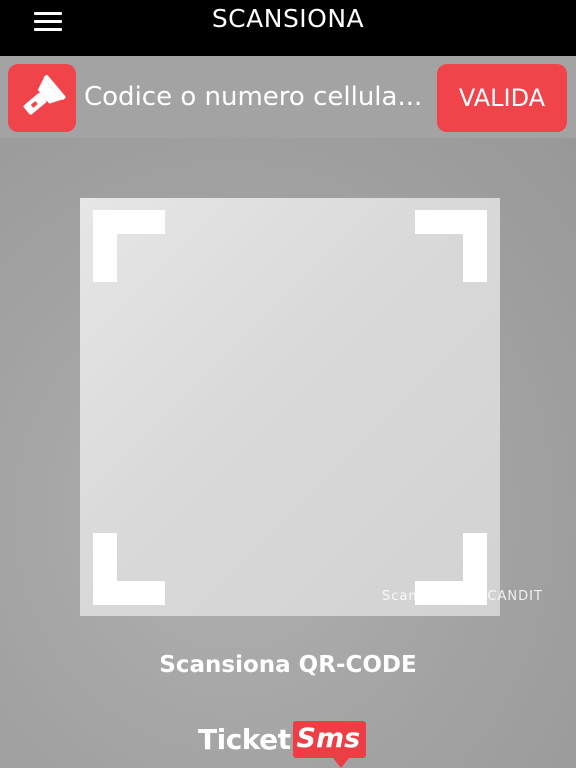  What do you see at coordinates (257, 97) in the screenshot?
I see `code-or-phone-input` at bounding box center [257, 97].